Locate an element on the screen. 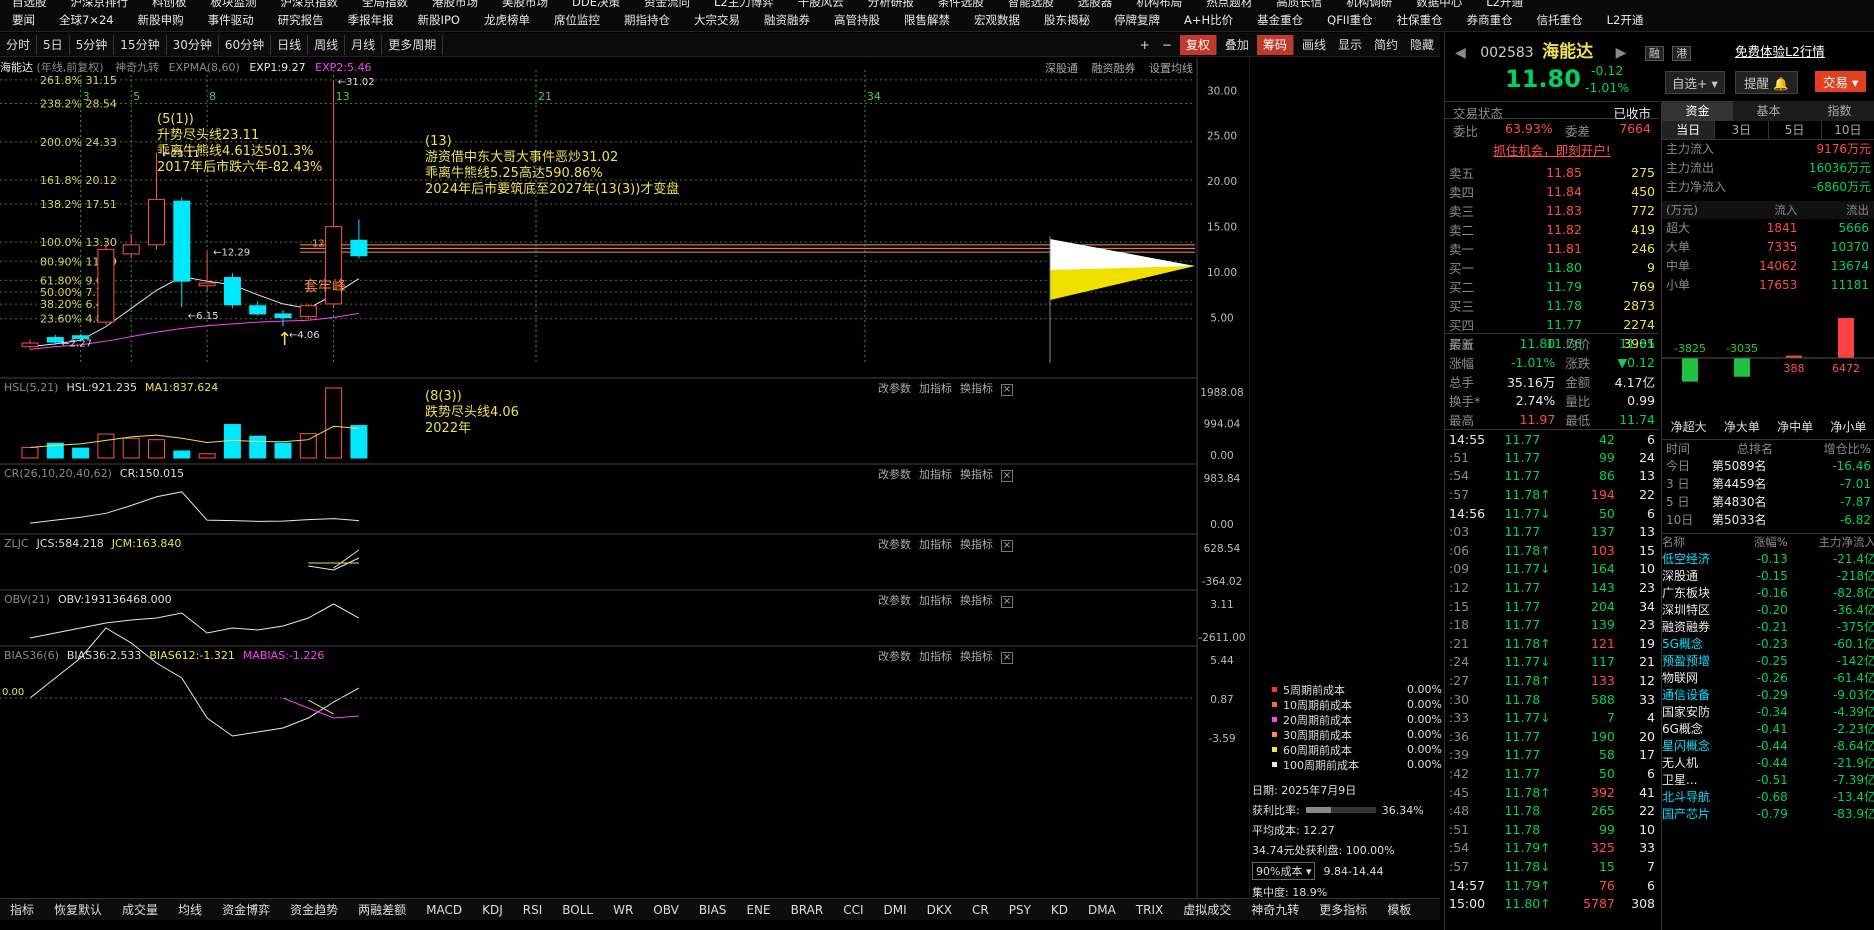 The height and width of the screenshot is (930, 1874). nav-item: 基金重仓 is located at coordinates (1280, 20).